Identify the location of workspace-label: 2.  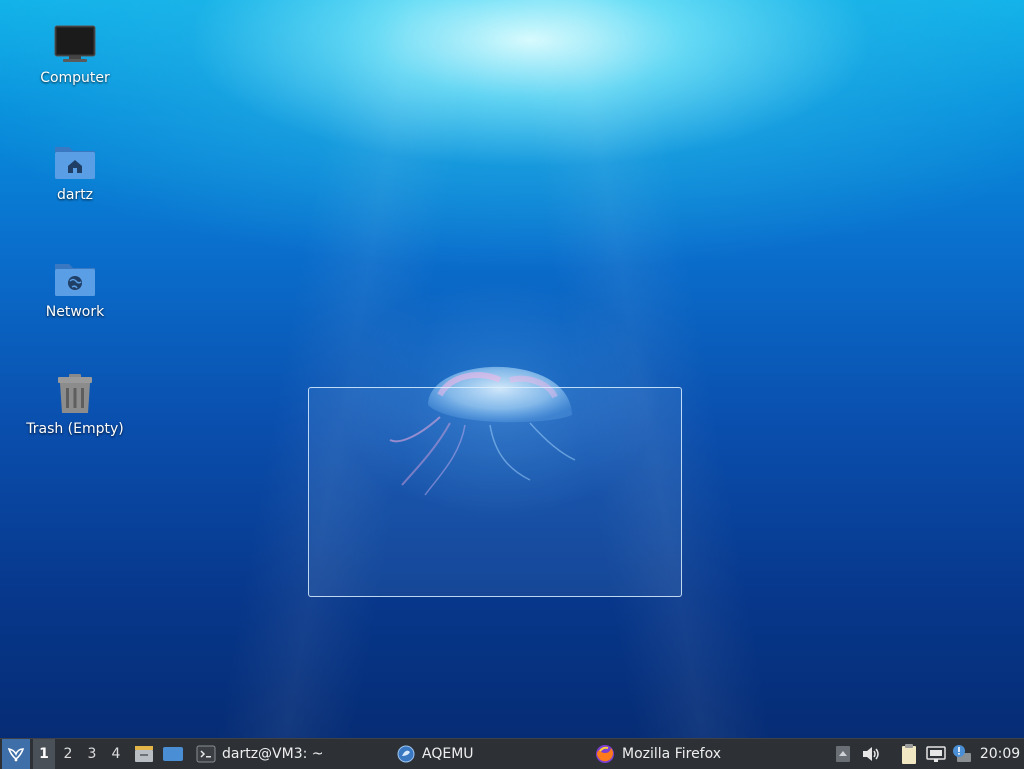
(68, 754).